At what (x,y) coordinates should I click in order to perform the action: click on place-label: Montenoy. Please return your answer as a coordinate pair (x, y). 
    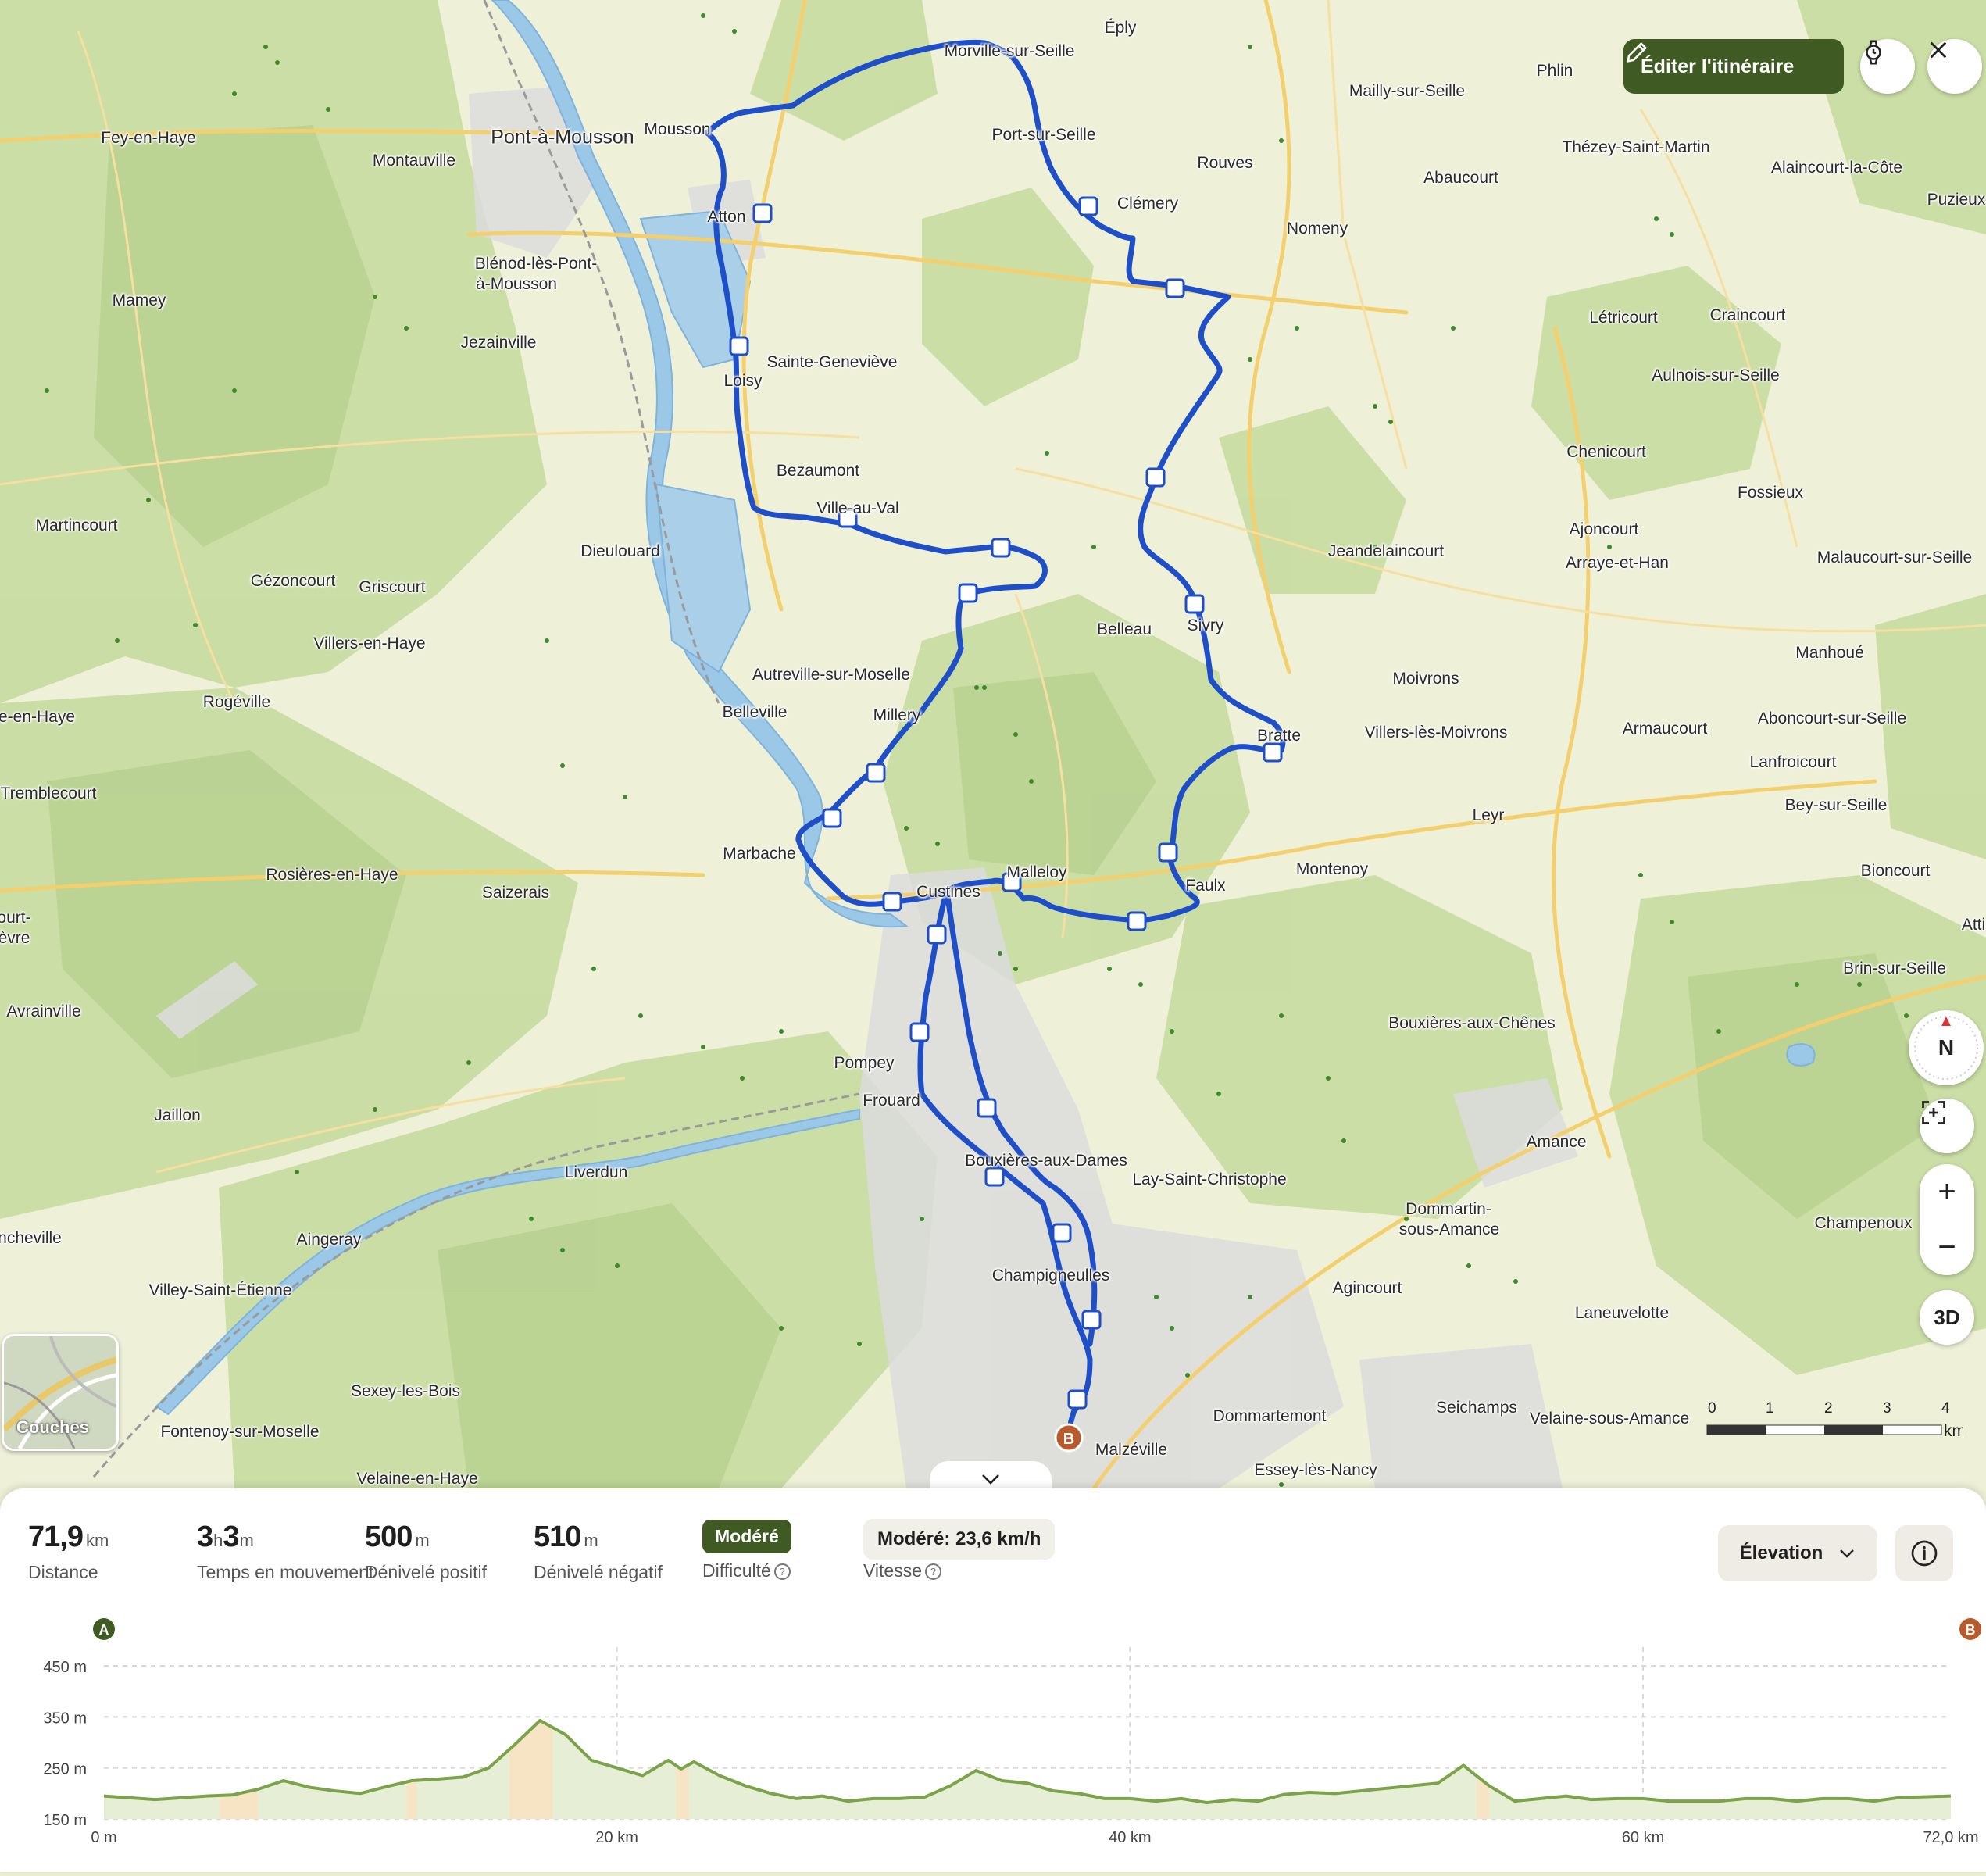
    Looking at the image, I should click on (1332, 869).